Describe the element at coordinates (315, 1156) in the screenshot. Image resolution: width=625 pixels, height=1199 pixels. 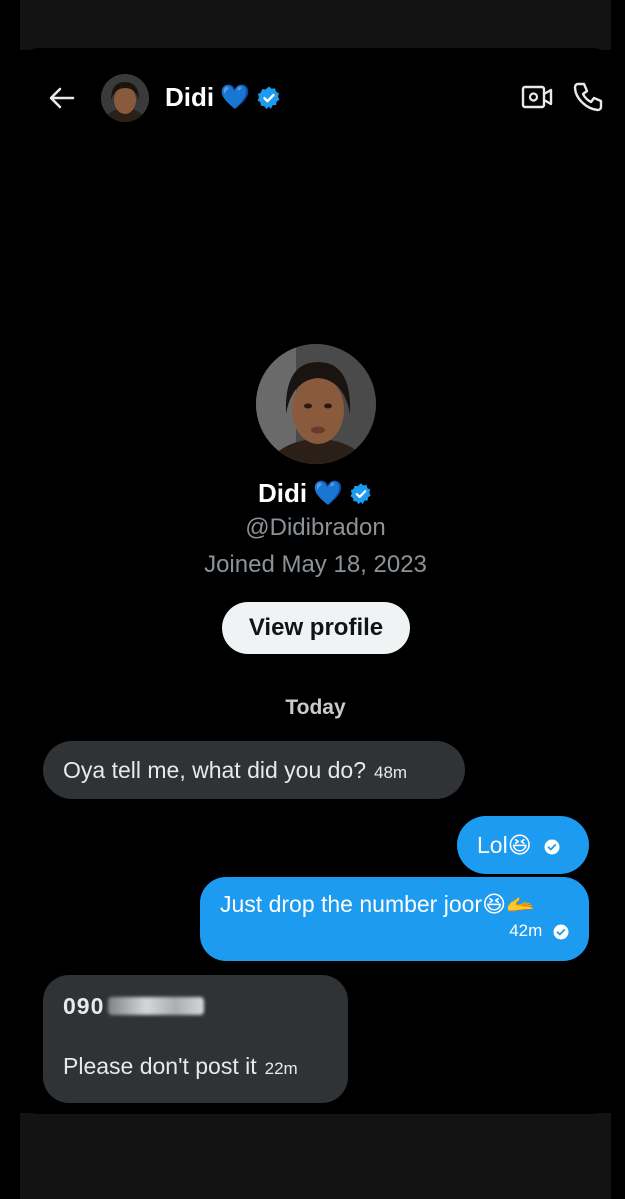
I see `device-frame-bottom` at that location.